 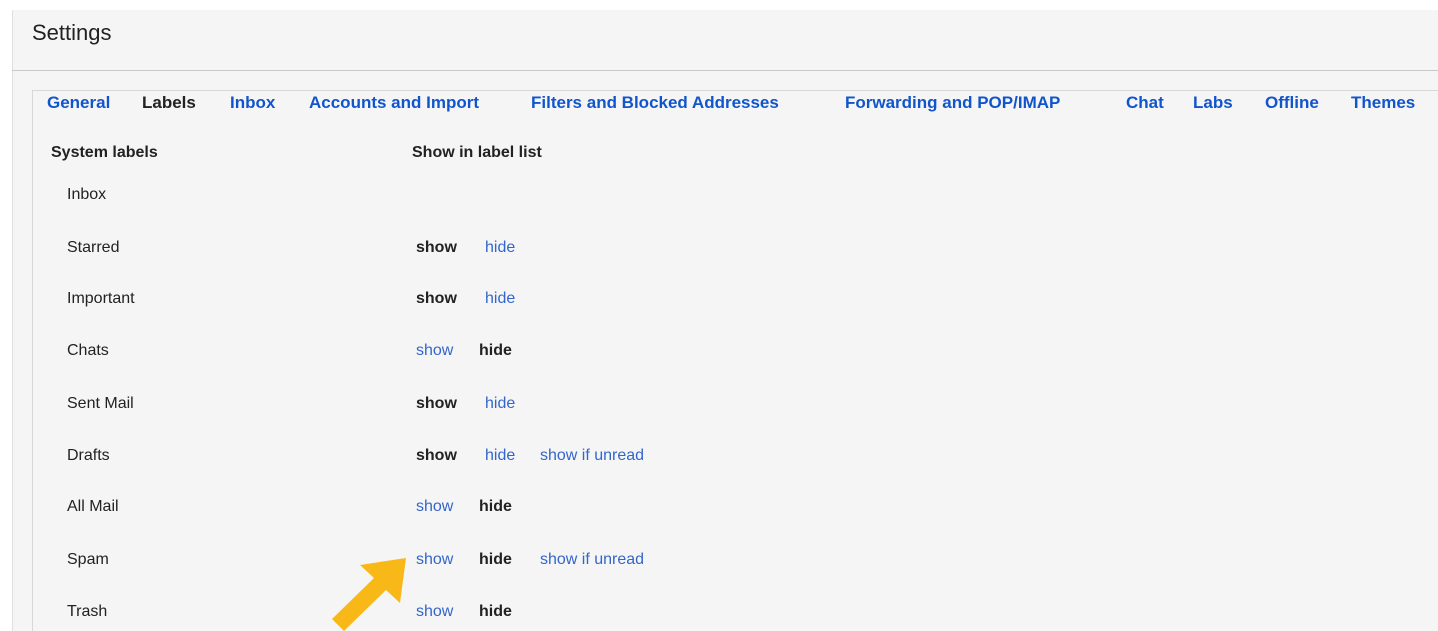 I want to click on settings-header: Settings, so click(x=725, y=40).